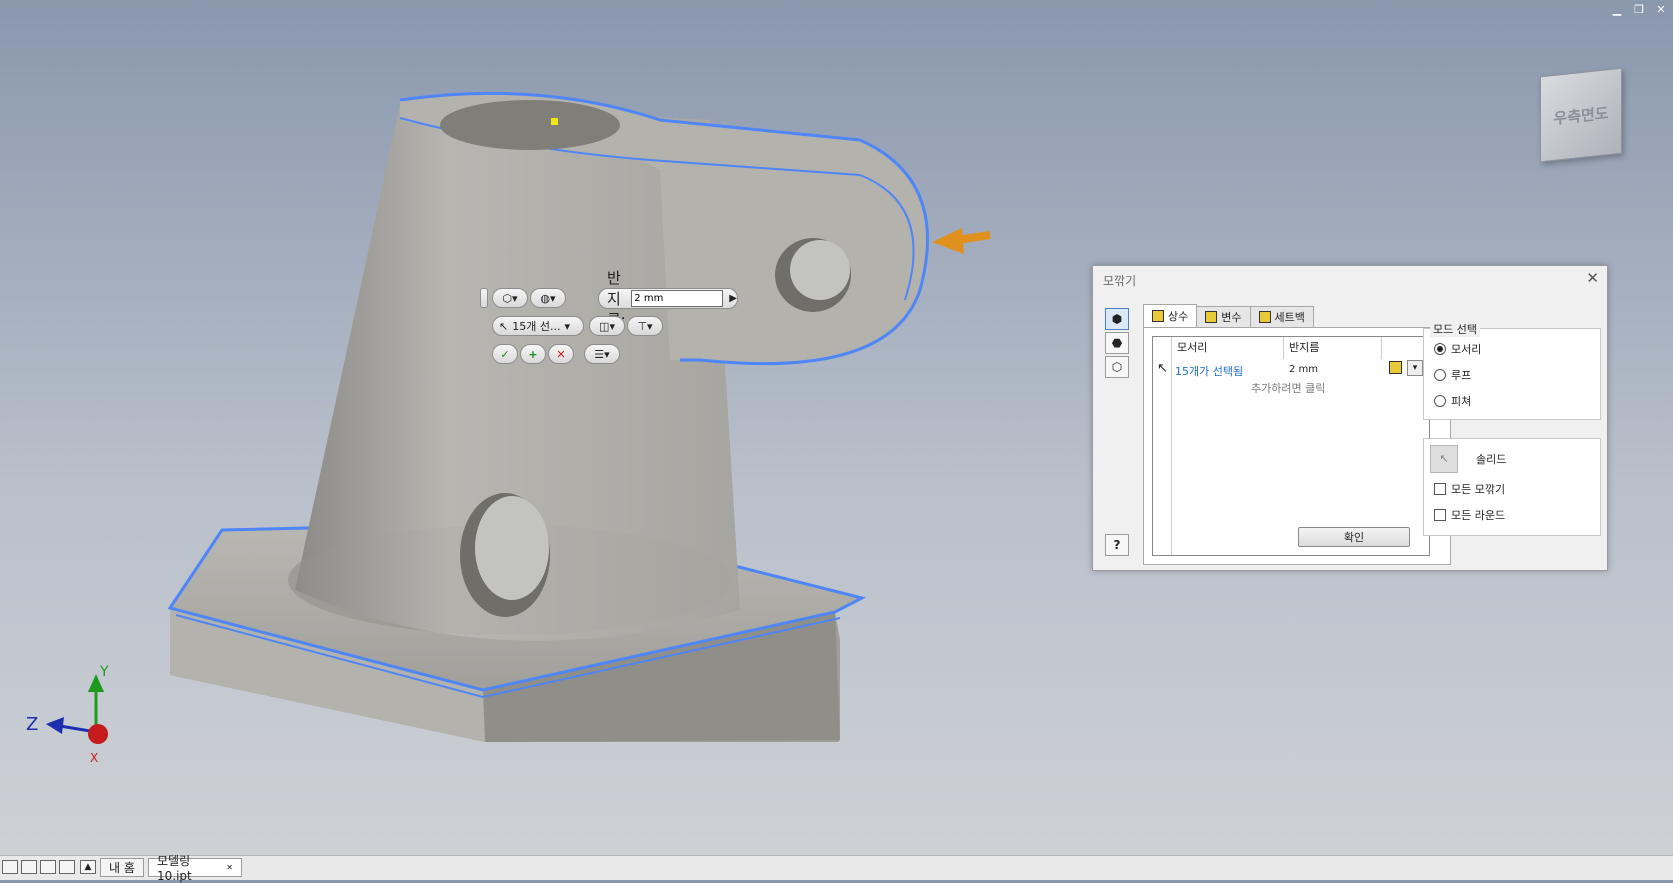 This screenshot has width=1673, height=883. Describe the element at coordinates (1491, 459) in the screenshot. I see `solid-label: 솔리드` at that location.